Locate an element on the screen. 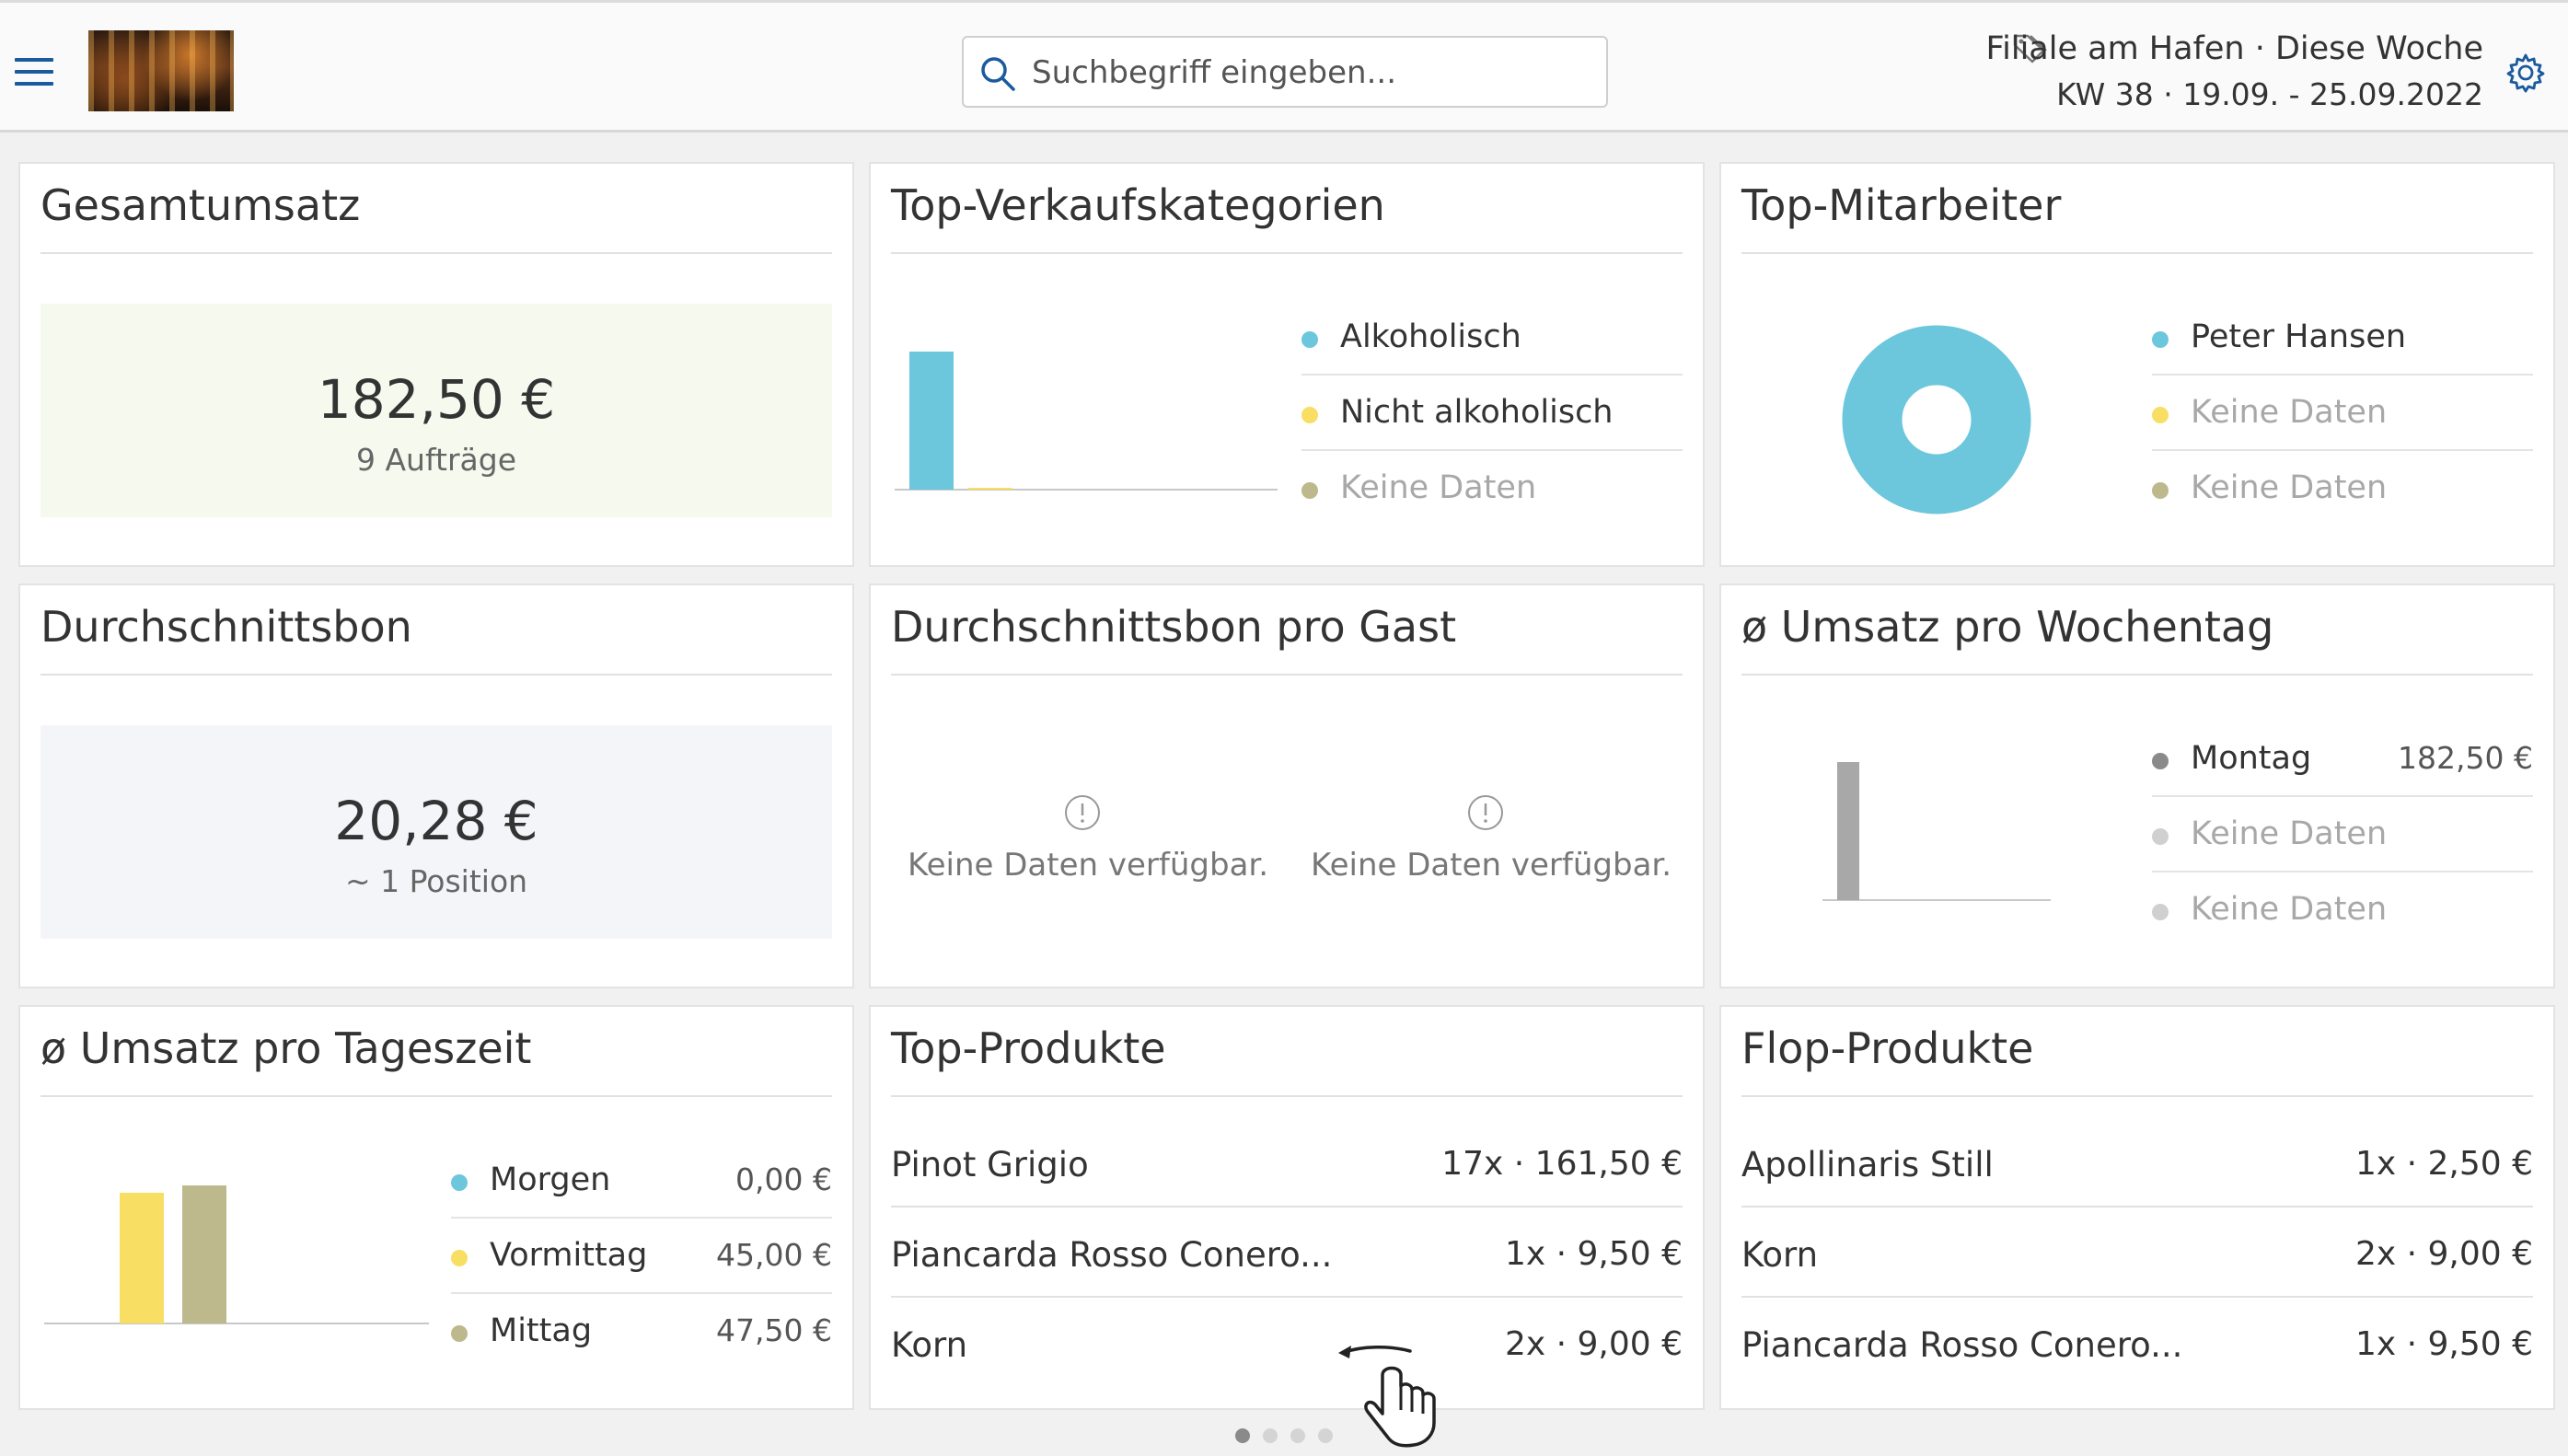  kpi-subtitle: 9 Aufträge is located at coordinates (436, 460).